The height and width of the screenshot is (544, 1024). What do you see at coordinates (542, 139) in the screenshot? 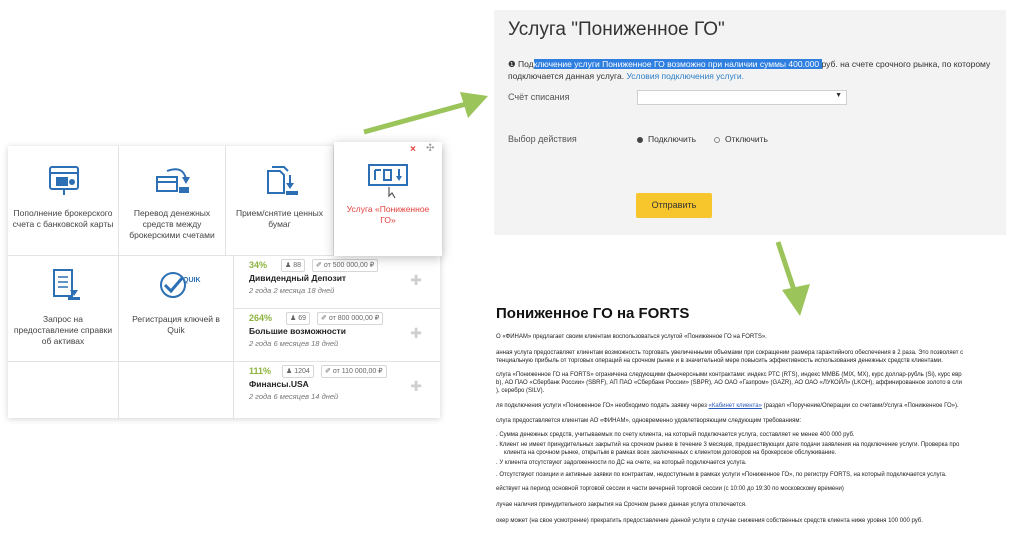
I see `action-label: Выбор действия` at bounding box center [542, 139].